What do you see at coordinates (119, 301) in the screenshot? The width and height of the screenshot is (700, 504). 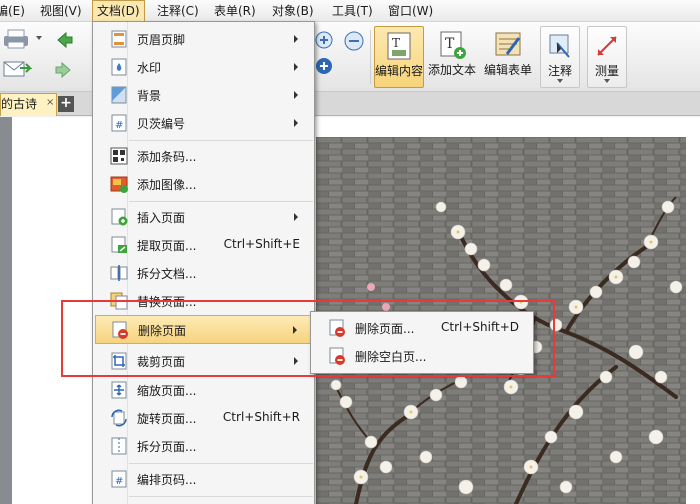 I see `replace-page-icon` at bounding box center [119, 301].